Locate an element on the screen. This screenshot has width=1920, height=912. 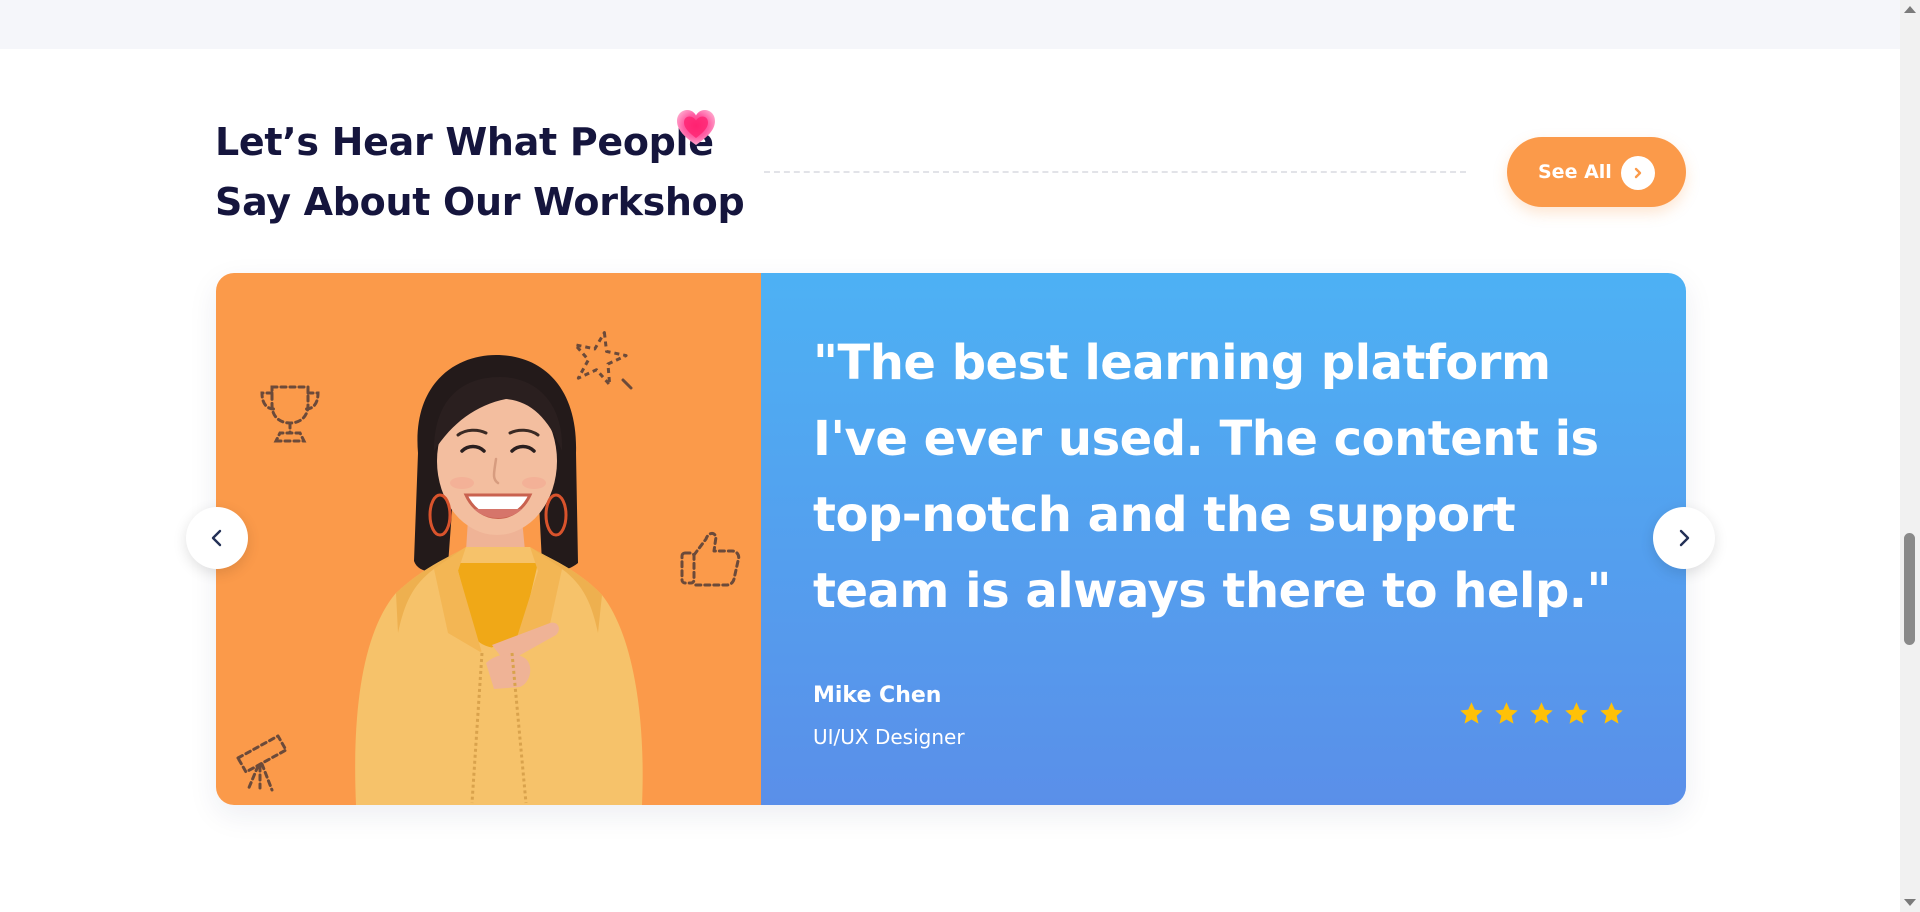
heading-line-1: Let’s Hear What People is located at coordinates (464, 142).